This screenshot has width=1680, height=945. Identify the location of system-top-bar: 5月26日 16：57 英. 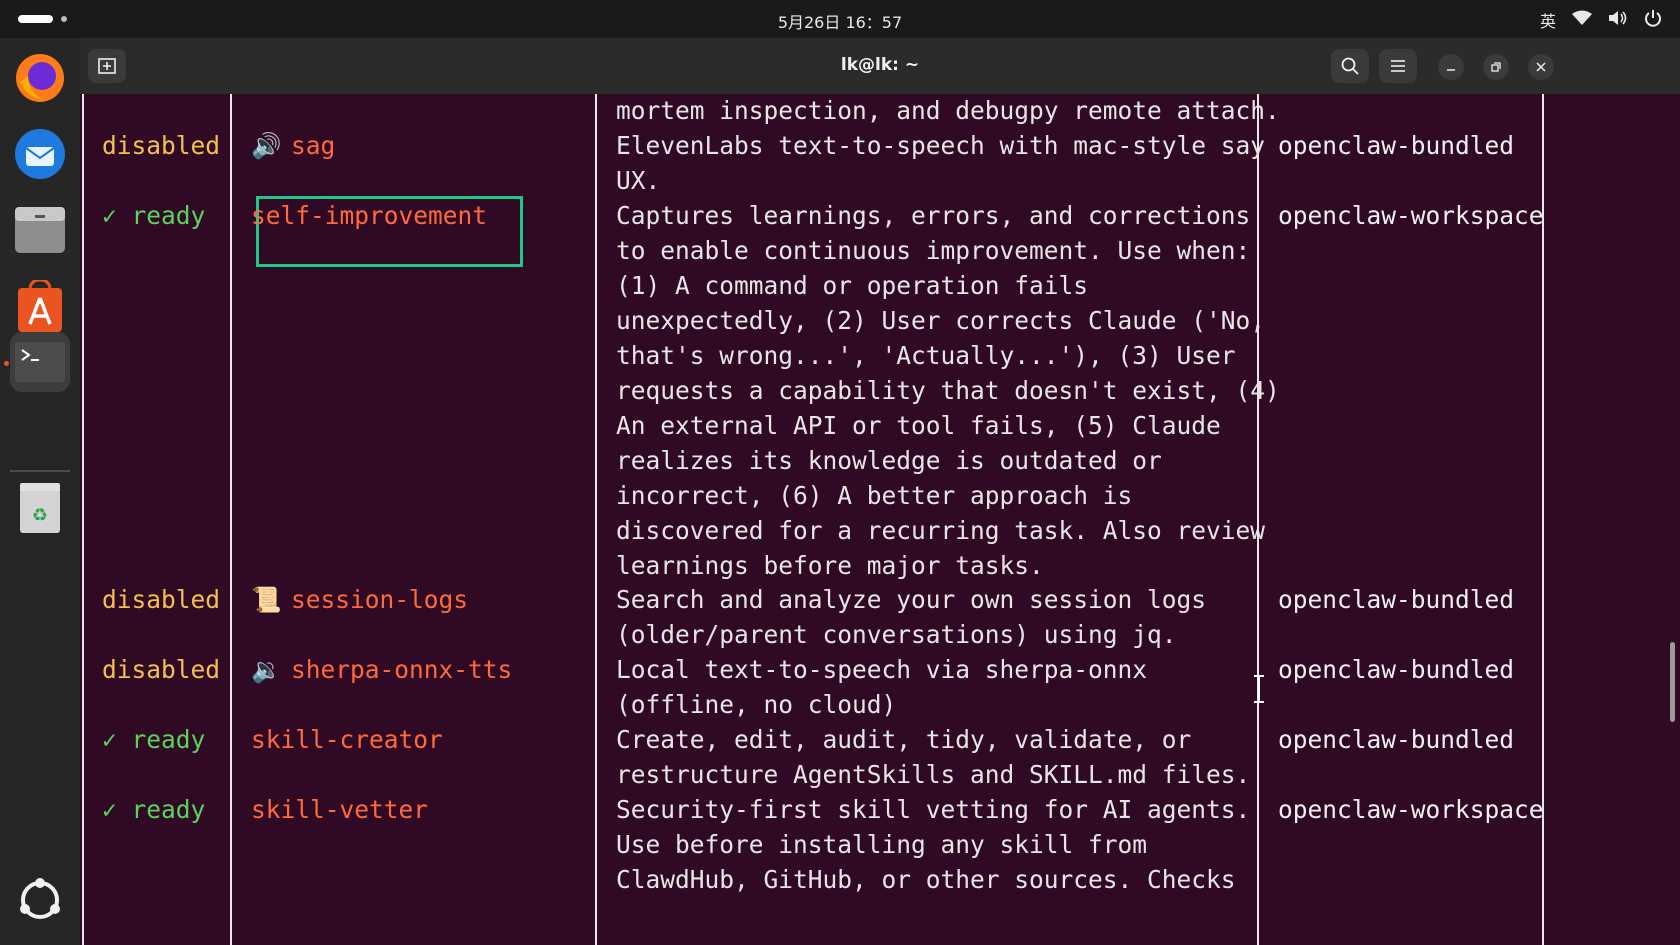
(840, 19).